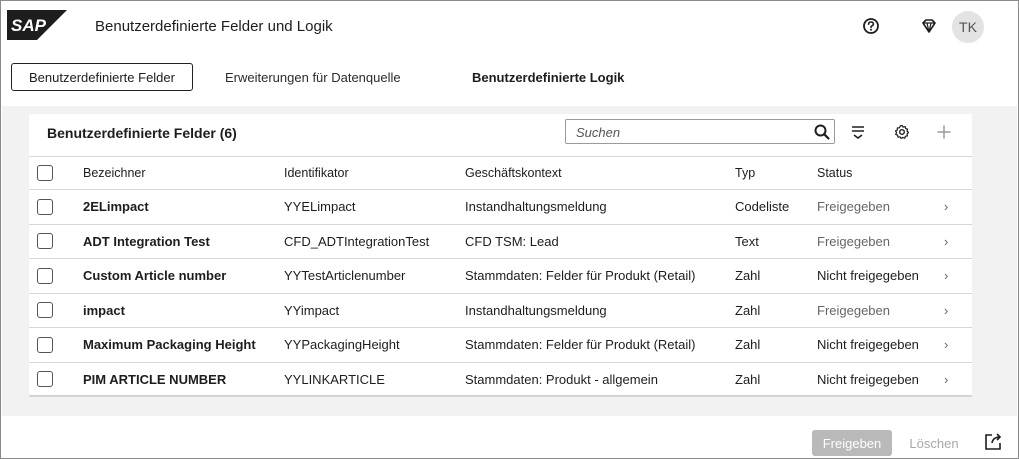 The image size is (1019, 459). What do you see at coordinates (512, 241) in the screenshot?
I see `field-context: CFD TSM: Lead` at bounding box center [512, 241].